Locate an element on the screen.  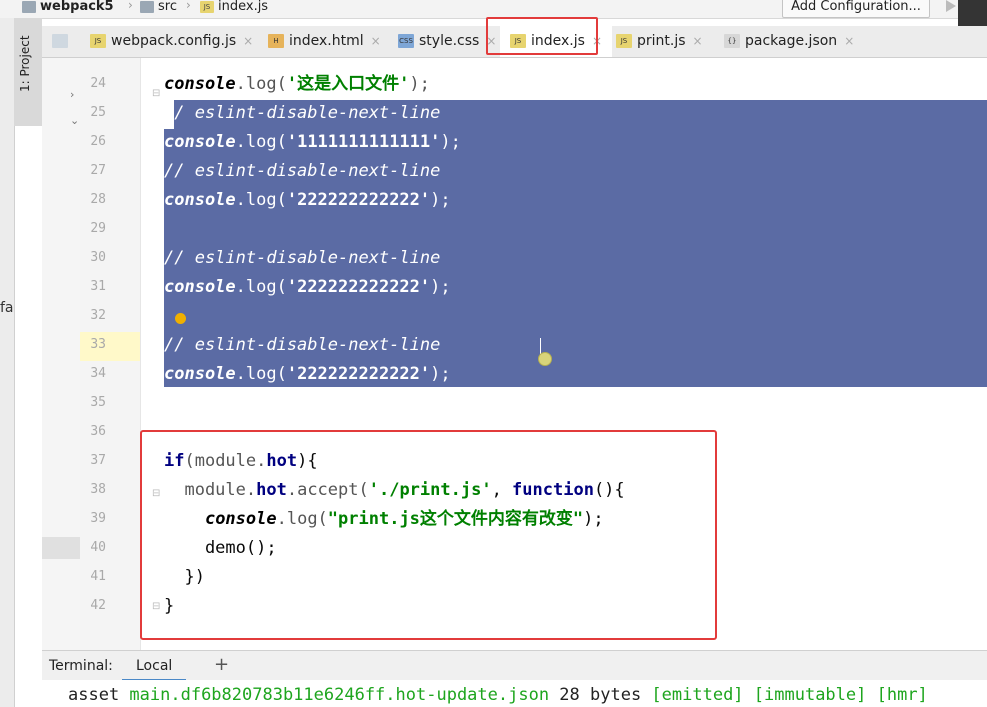
css-file-icon: CSS is located at coordinates (406, 41).